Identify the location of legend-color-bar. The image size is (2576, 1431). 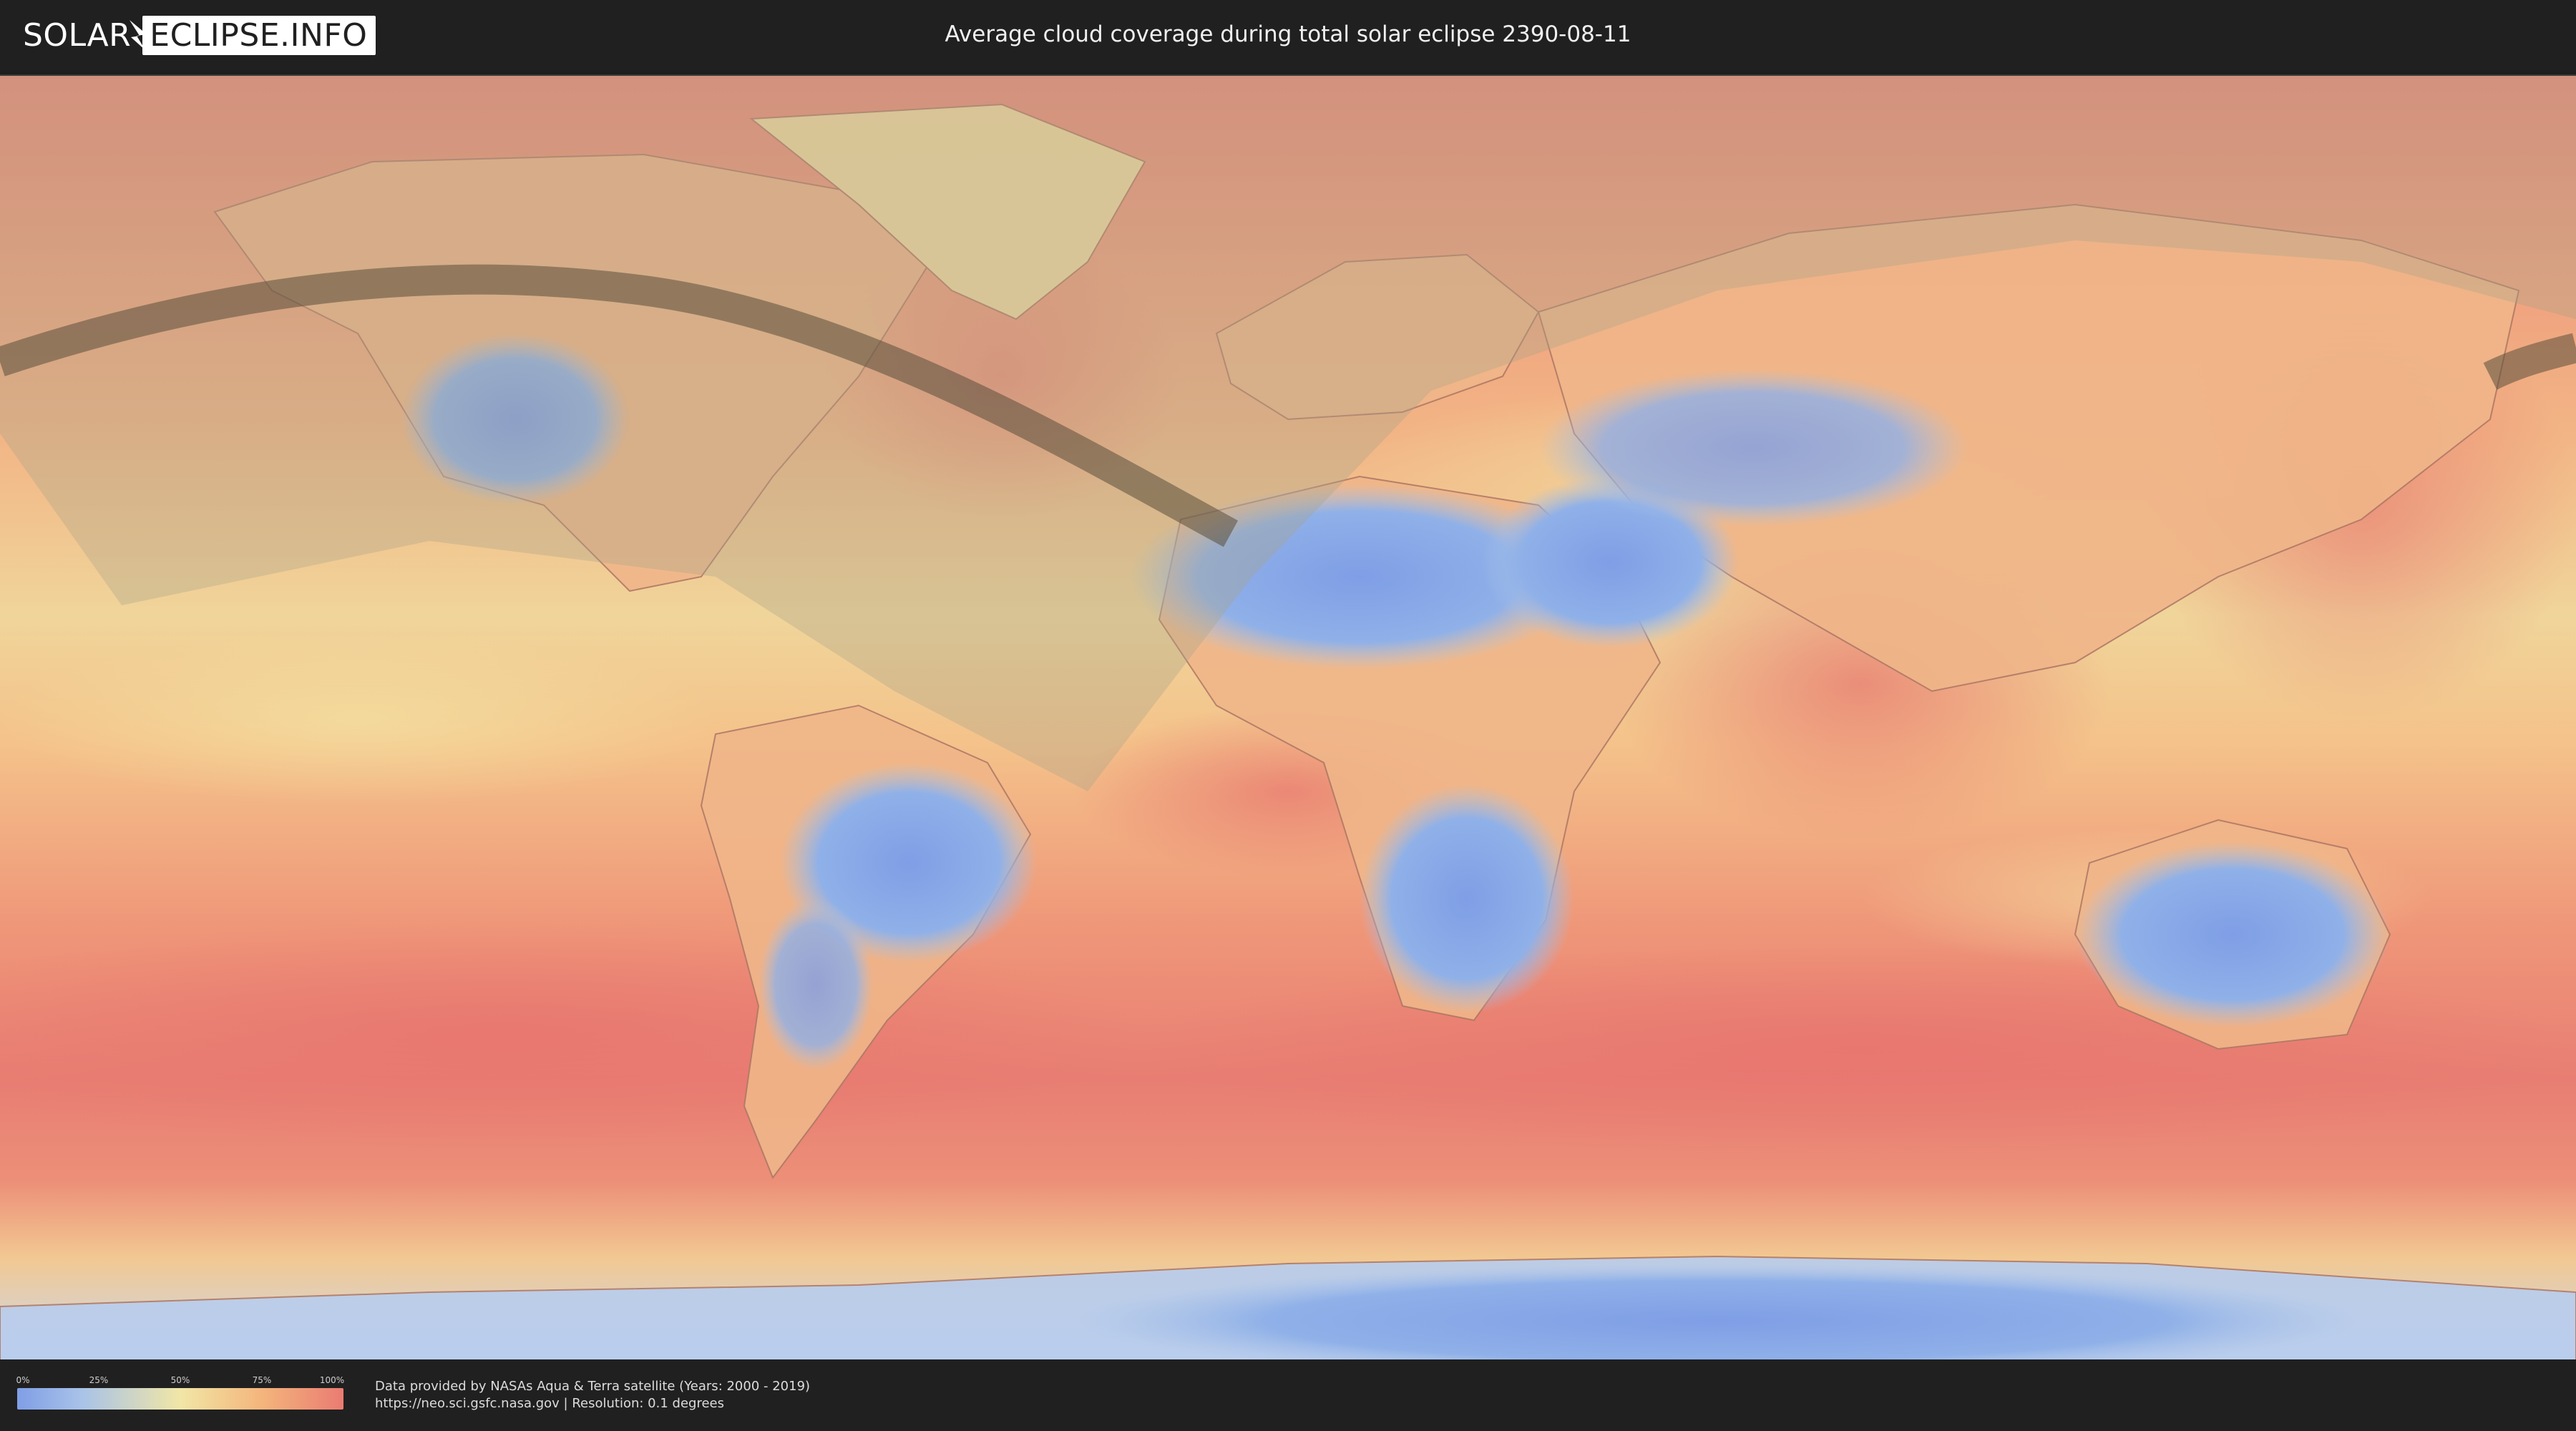
(180, 1399).